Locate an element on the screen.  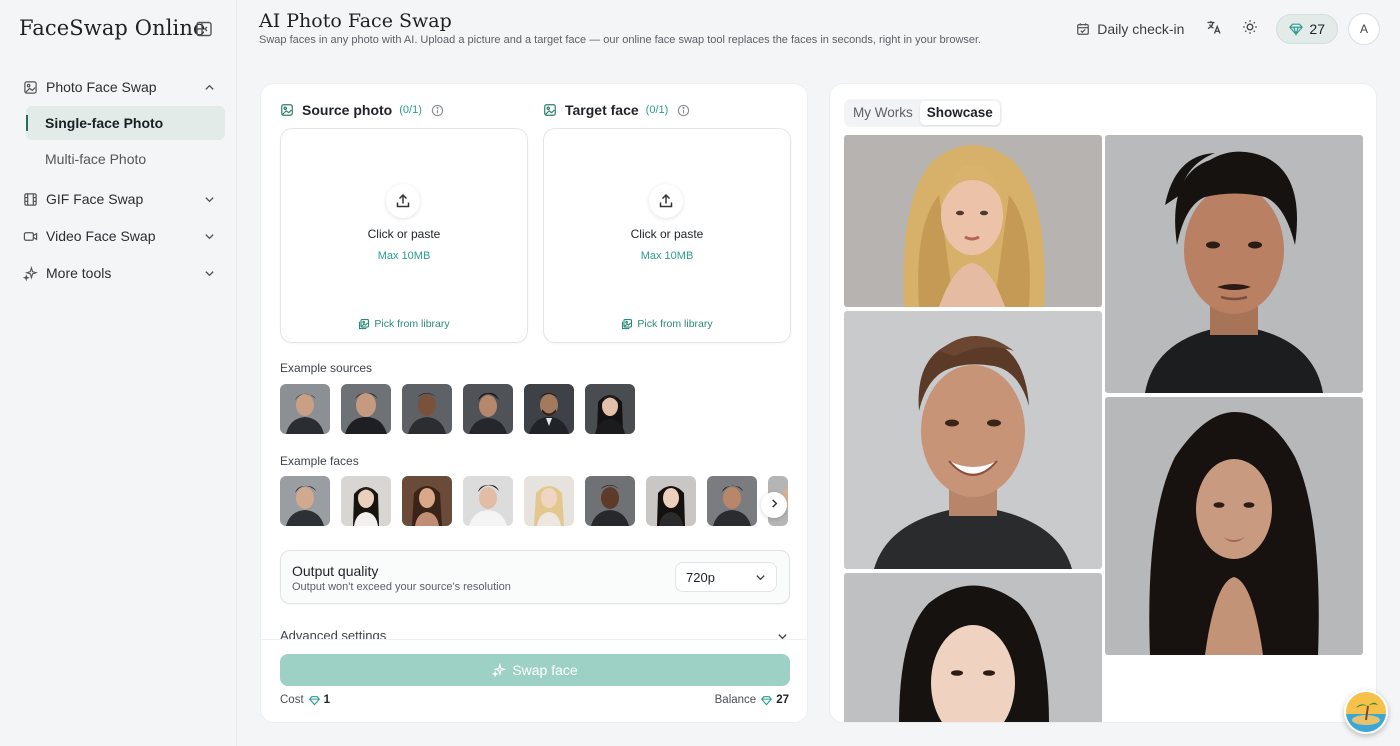
chevron-up-icon is located at coordinates (209, 87).